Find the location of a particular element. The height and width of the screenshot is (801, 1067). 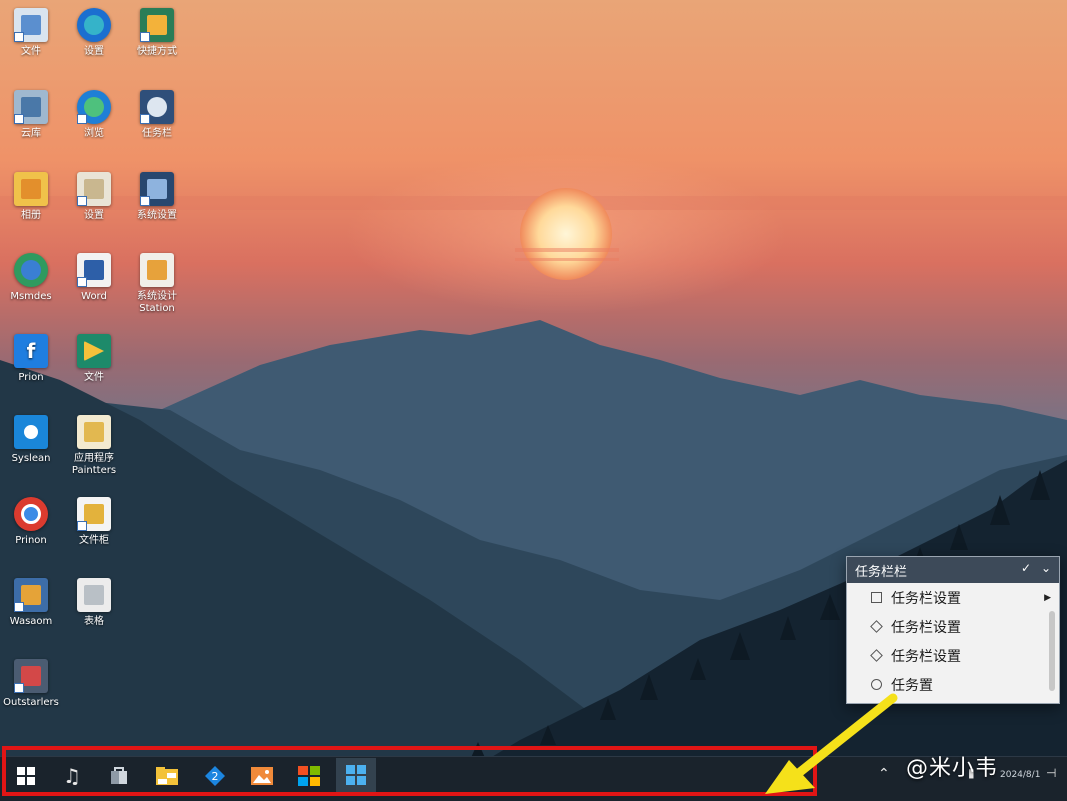

desktop-icon-label: 任务栏 is located at coordinates (157, 133).